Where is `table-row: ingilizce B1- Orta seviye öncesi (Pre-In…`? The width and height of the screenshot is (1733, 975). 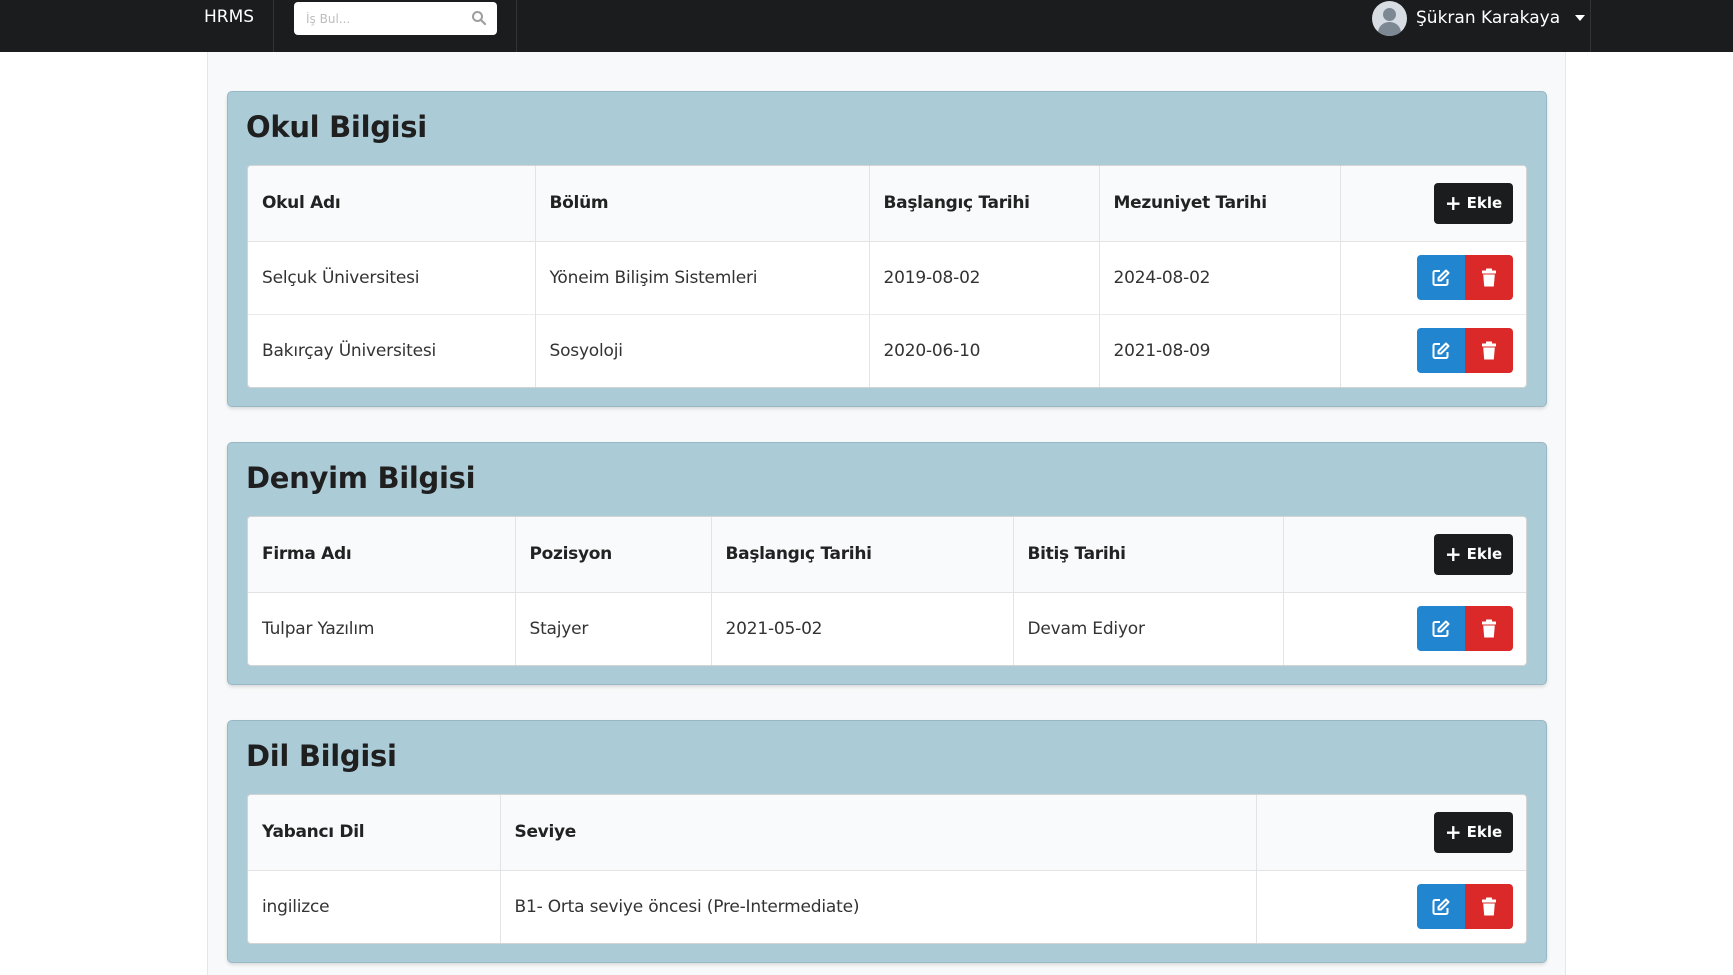 table-row: ingilizce B1- Orta seviye öncesi (Pre-In… is located at coordinates (887, 906).